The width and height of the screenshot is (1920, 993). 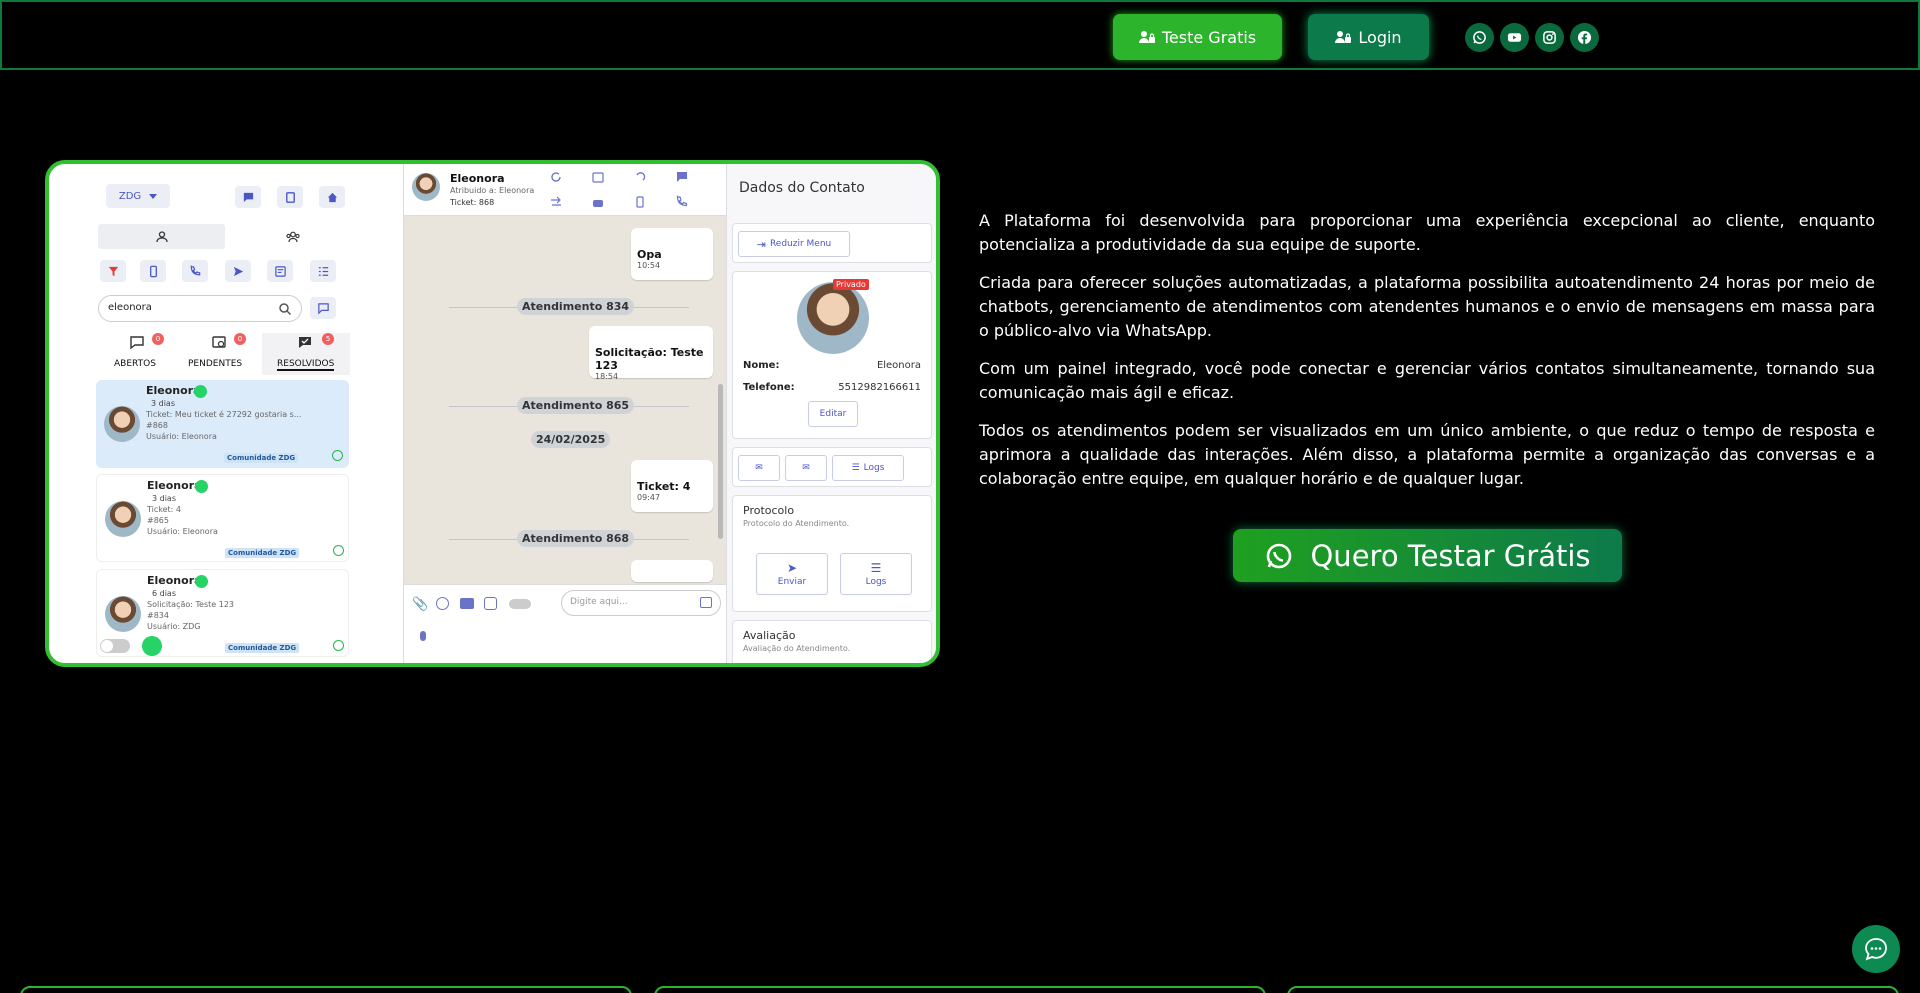 I want to click on ticket-user: Usuário: Eleonora, so click(x=181, y=436).